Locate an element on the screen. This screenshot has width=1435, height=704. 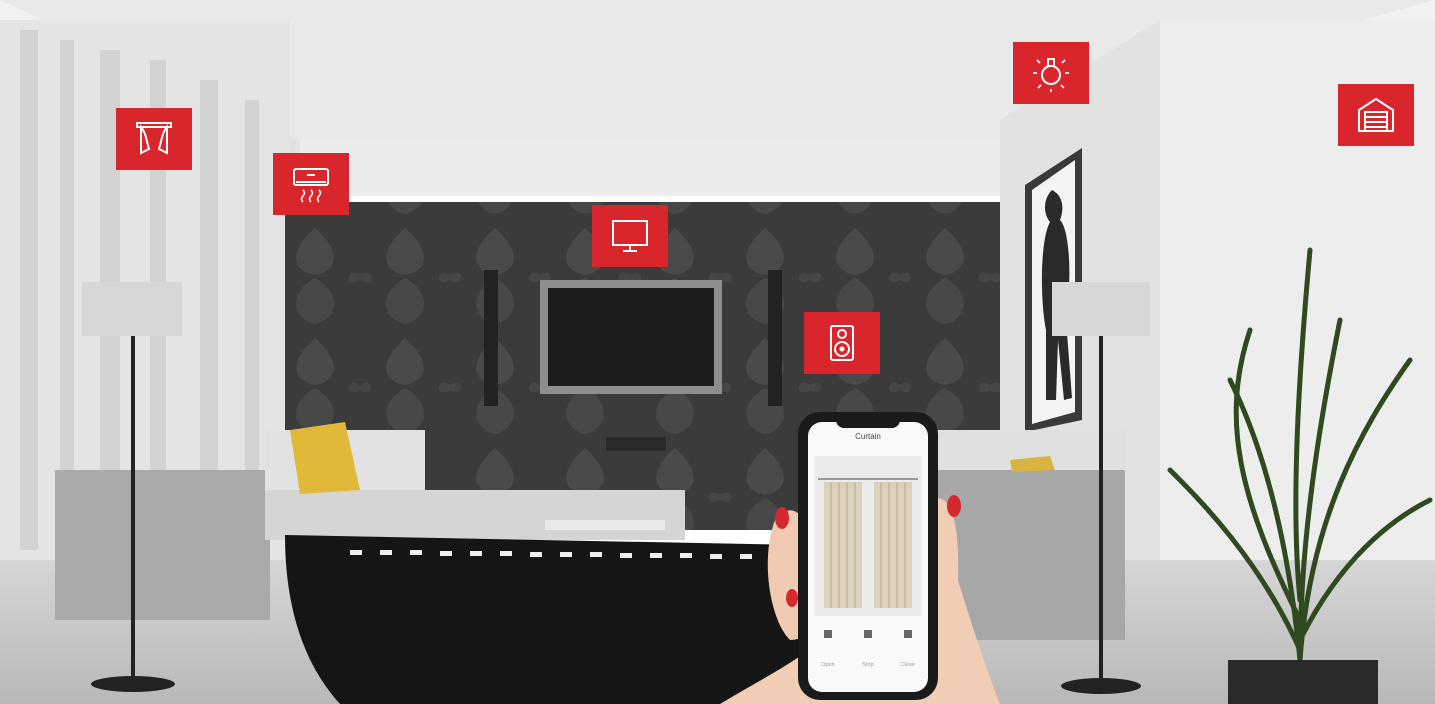
stop-button is located at coordinates (868, 634).